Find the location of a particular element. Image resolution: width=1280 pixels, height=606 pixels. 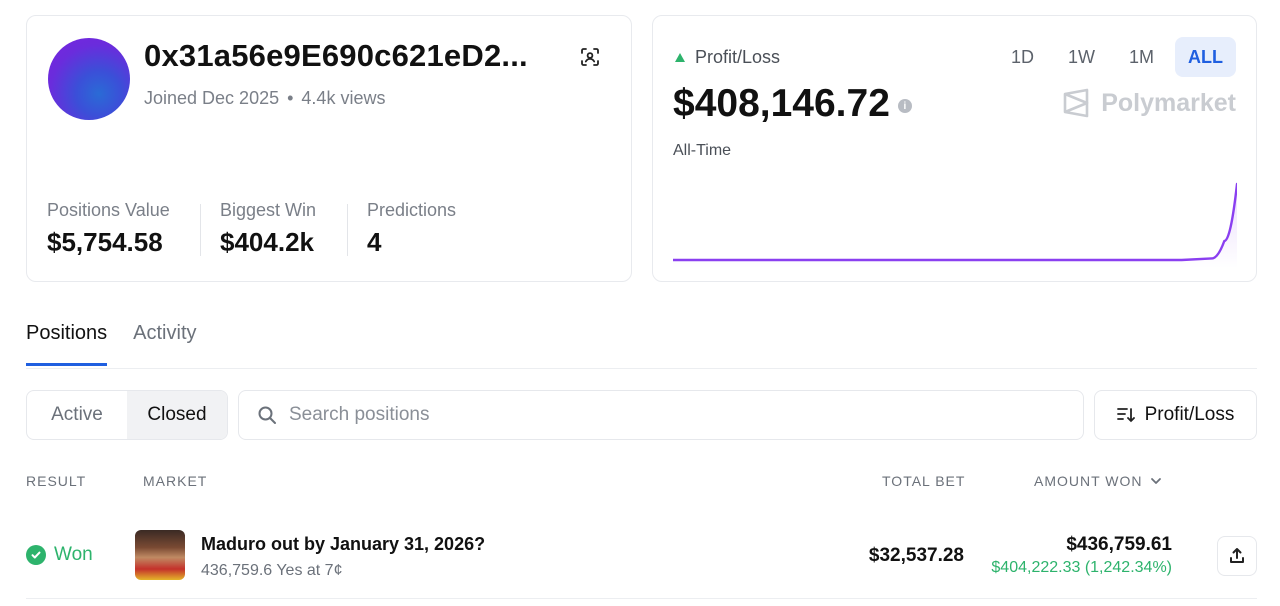

up-triangle-icon is located at coordinates (680, 57).